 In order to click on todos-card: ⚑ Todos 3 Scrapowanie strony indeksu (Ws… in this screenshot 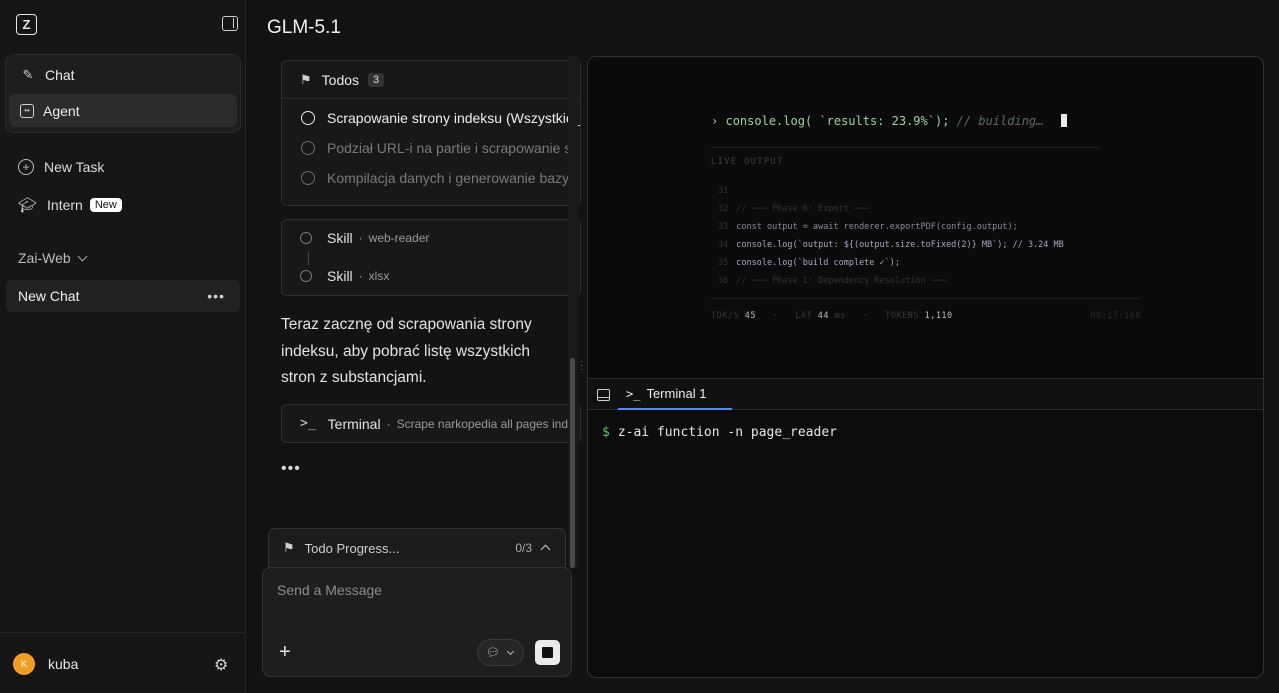, I will do `click(431, 133)`.